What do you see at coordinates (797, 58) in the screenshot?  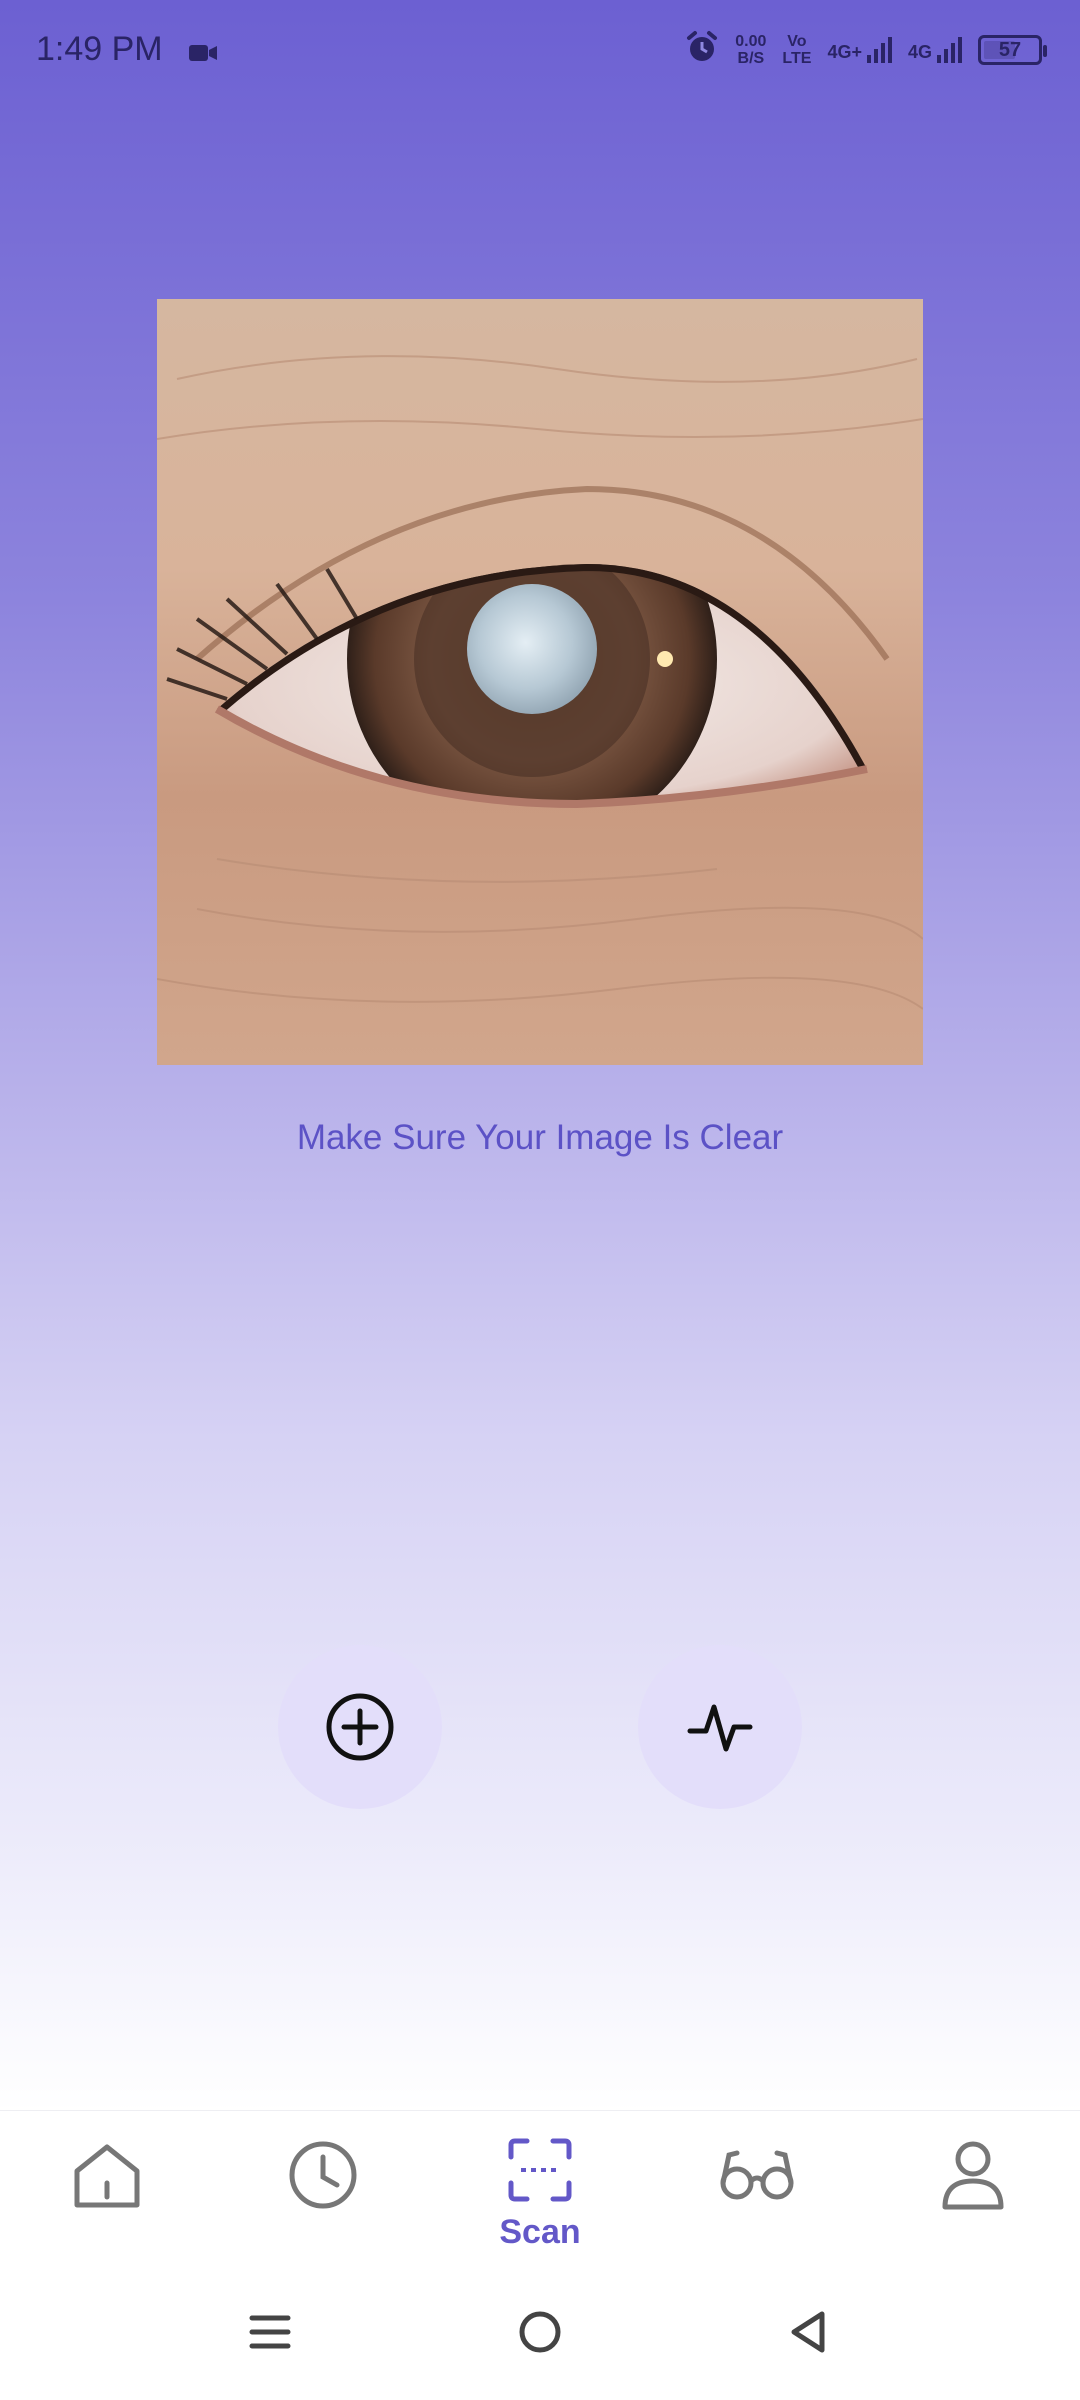 I see `volte-bottom: LTE` at bounding box center [797, 58].